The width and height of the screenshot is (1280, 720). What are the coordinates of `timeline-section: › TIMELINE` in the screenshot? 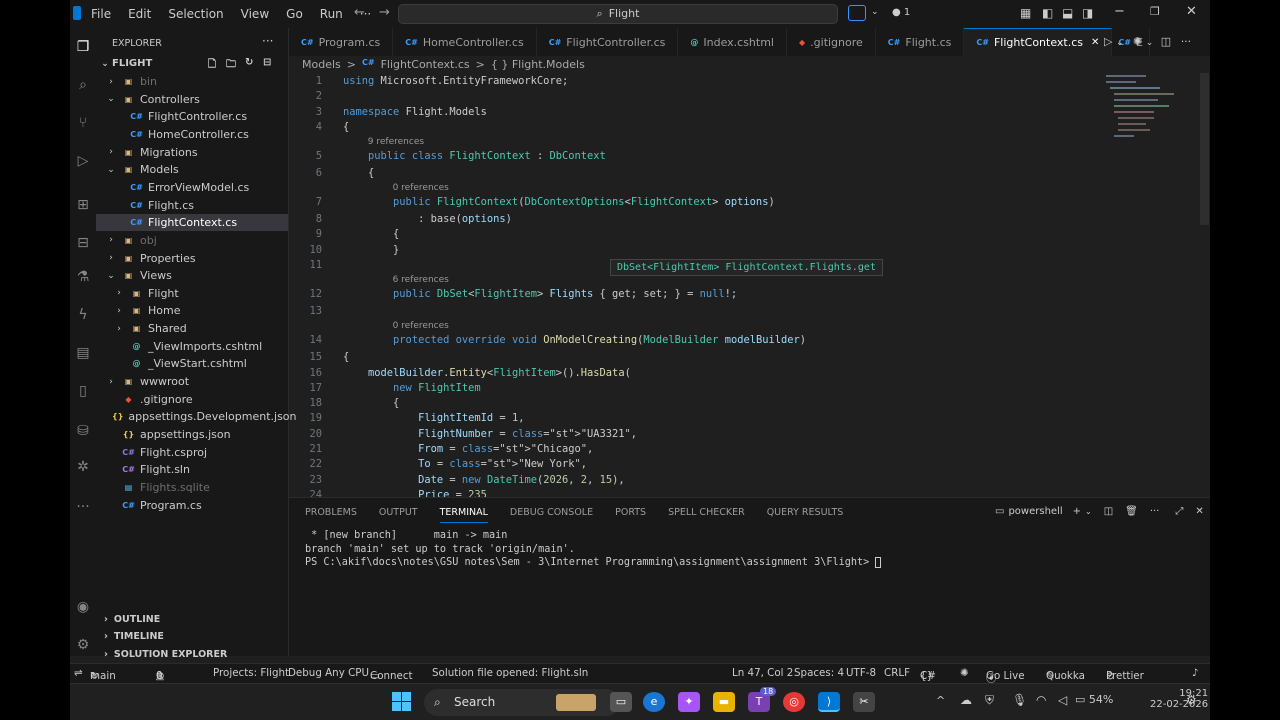 It's located at (191, 636).